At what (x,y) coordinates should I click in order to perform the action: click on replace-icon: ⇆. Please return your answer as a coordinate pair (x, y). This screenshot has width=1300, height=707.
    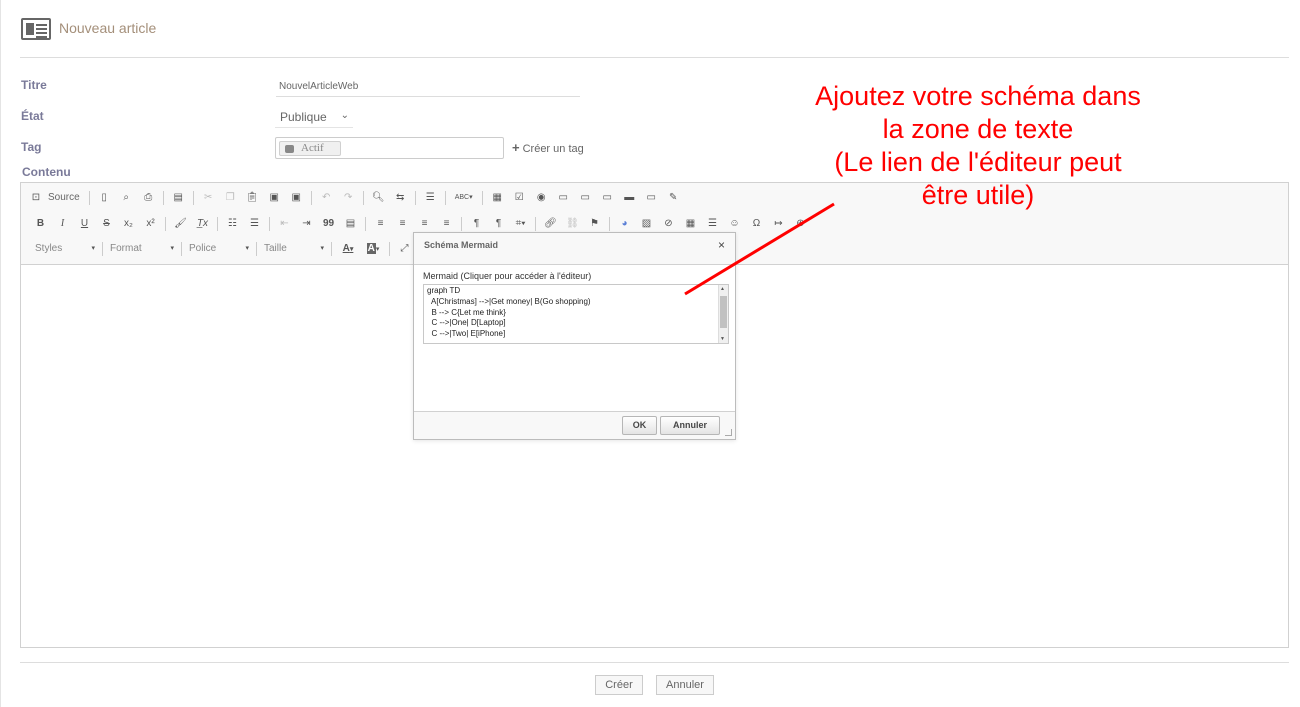
    Looking at the image, I should click on (400, 198).